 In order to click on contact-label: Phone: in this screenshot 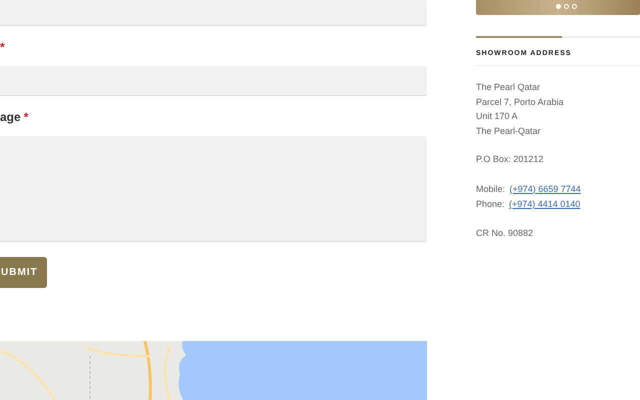, I will do `click(490, 204)`.